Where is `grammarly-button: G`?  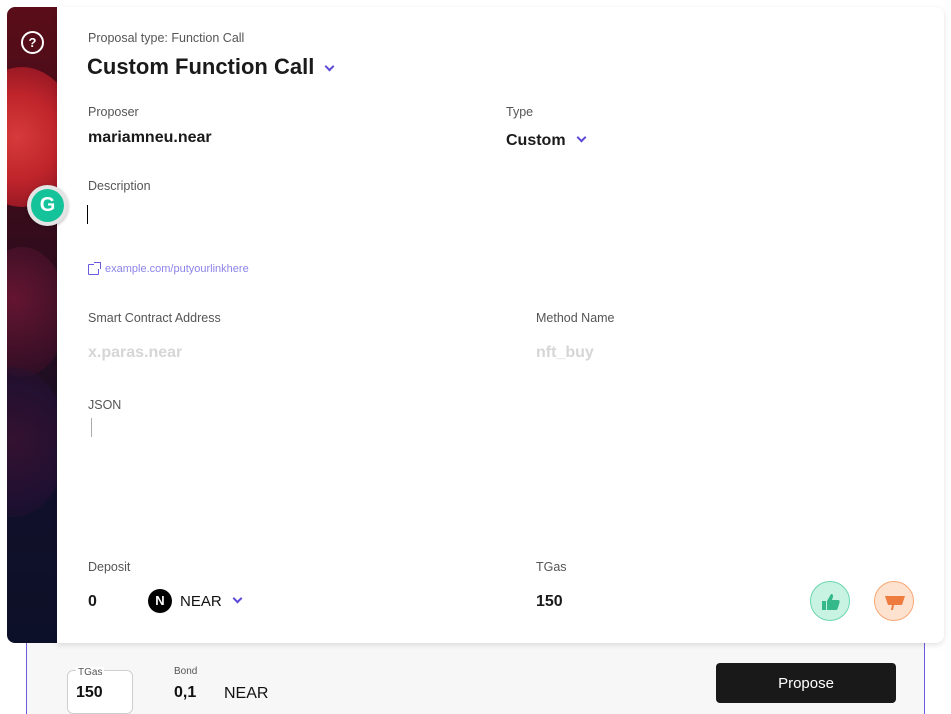 grammarly-button: G is located at coordinates (47, 205).